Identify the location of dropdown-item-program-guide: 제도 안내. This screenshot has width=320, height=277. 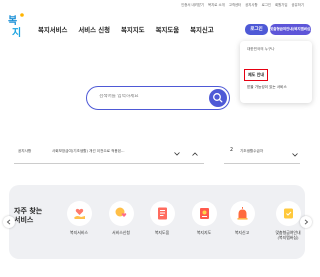
(256, 75).